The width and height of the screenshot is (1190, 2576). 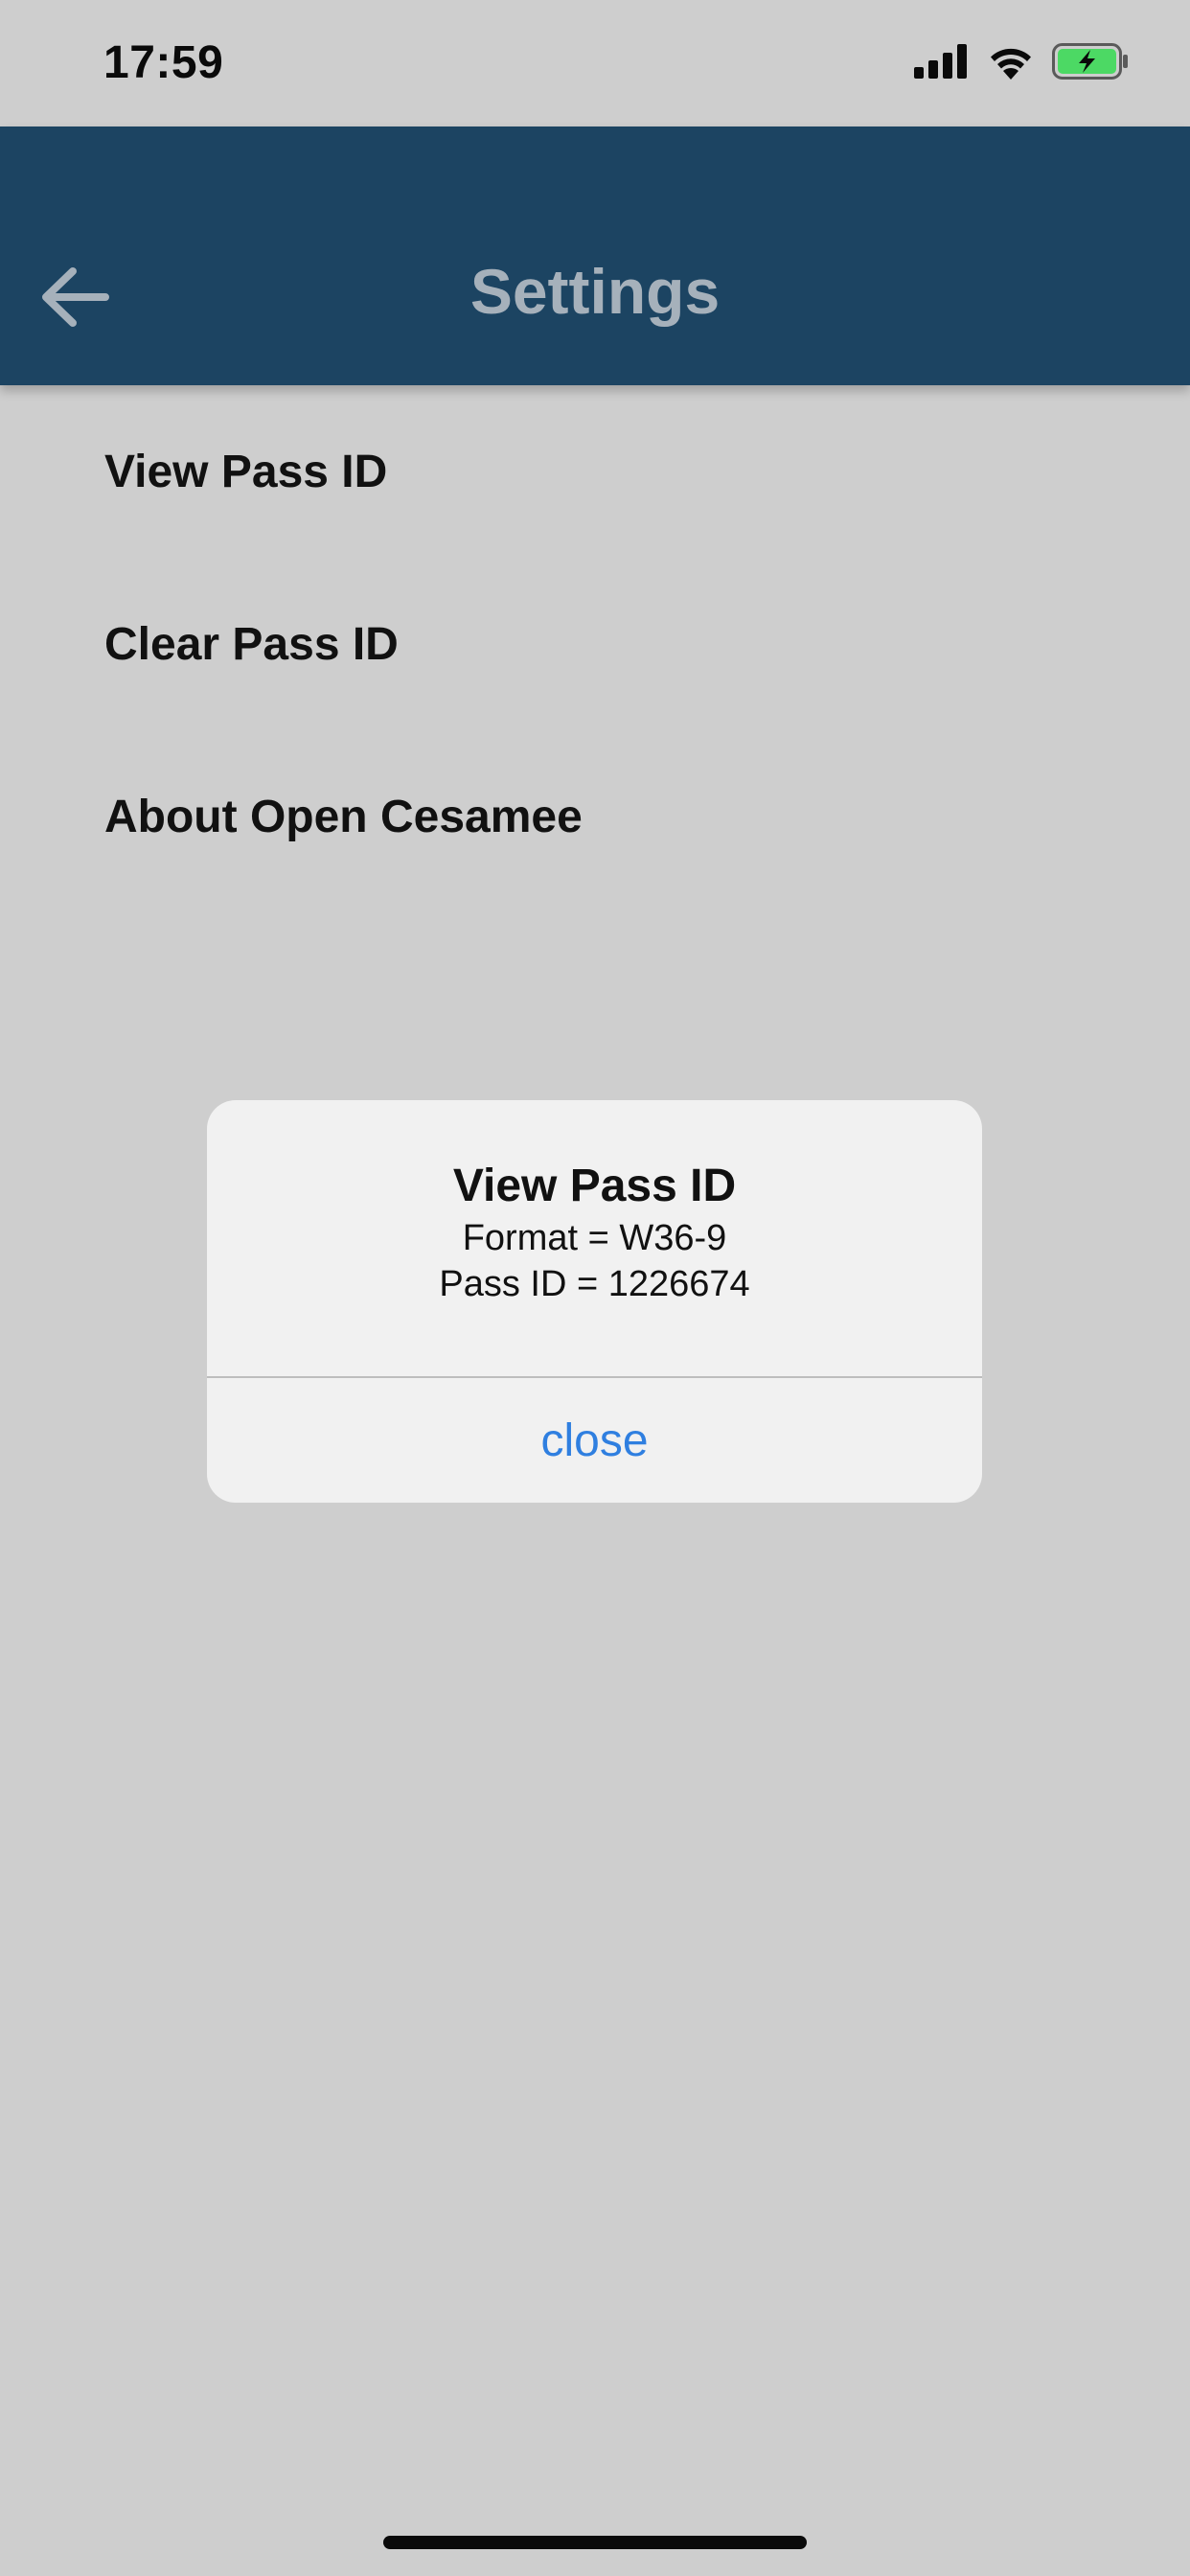 I want to click on wifi-icon, so click(x=1011, y=63).